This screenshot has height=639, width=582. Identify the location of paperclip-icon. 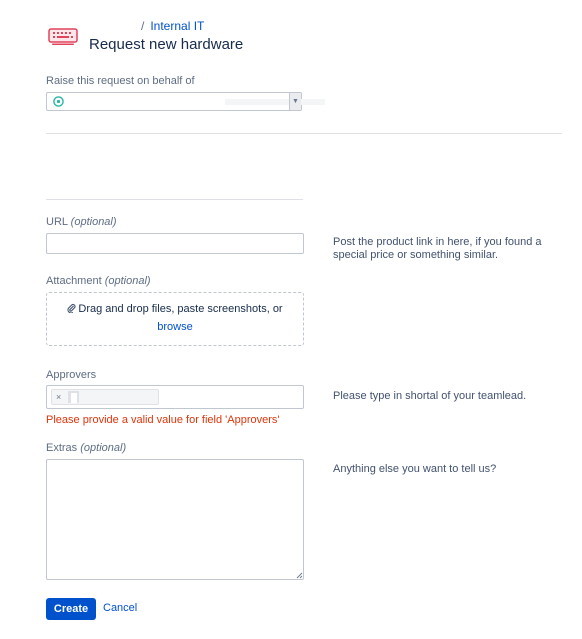
(71, 308).